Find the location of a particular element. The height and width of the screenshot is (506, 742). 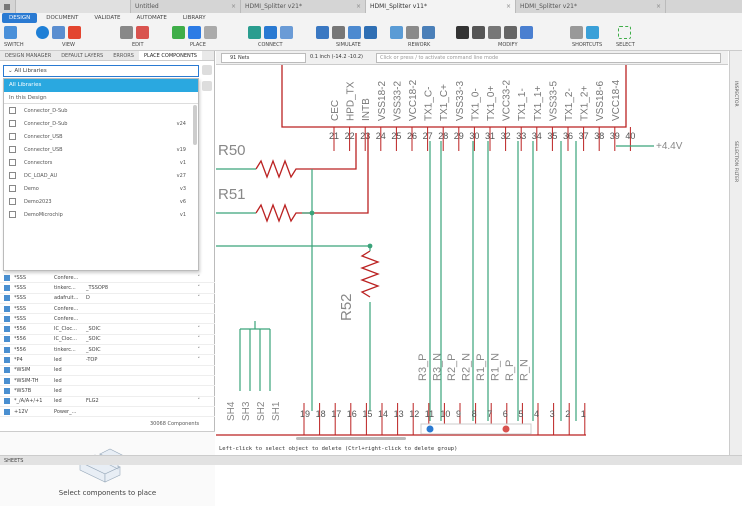

list-item: *_/A/A+/+1 led FLG2 ˅ is located at coordinates (107, 402).